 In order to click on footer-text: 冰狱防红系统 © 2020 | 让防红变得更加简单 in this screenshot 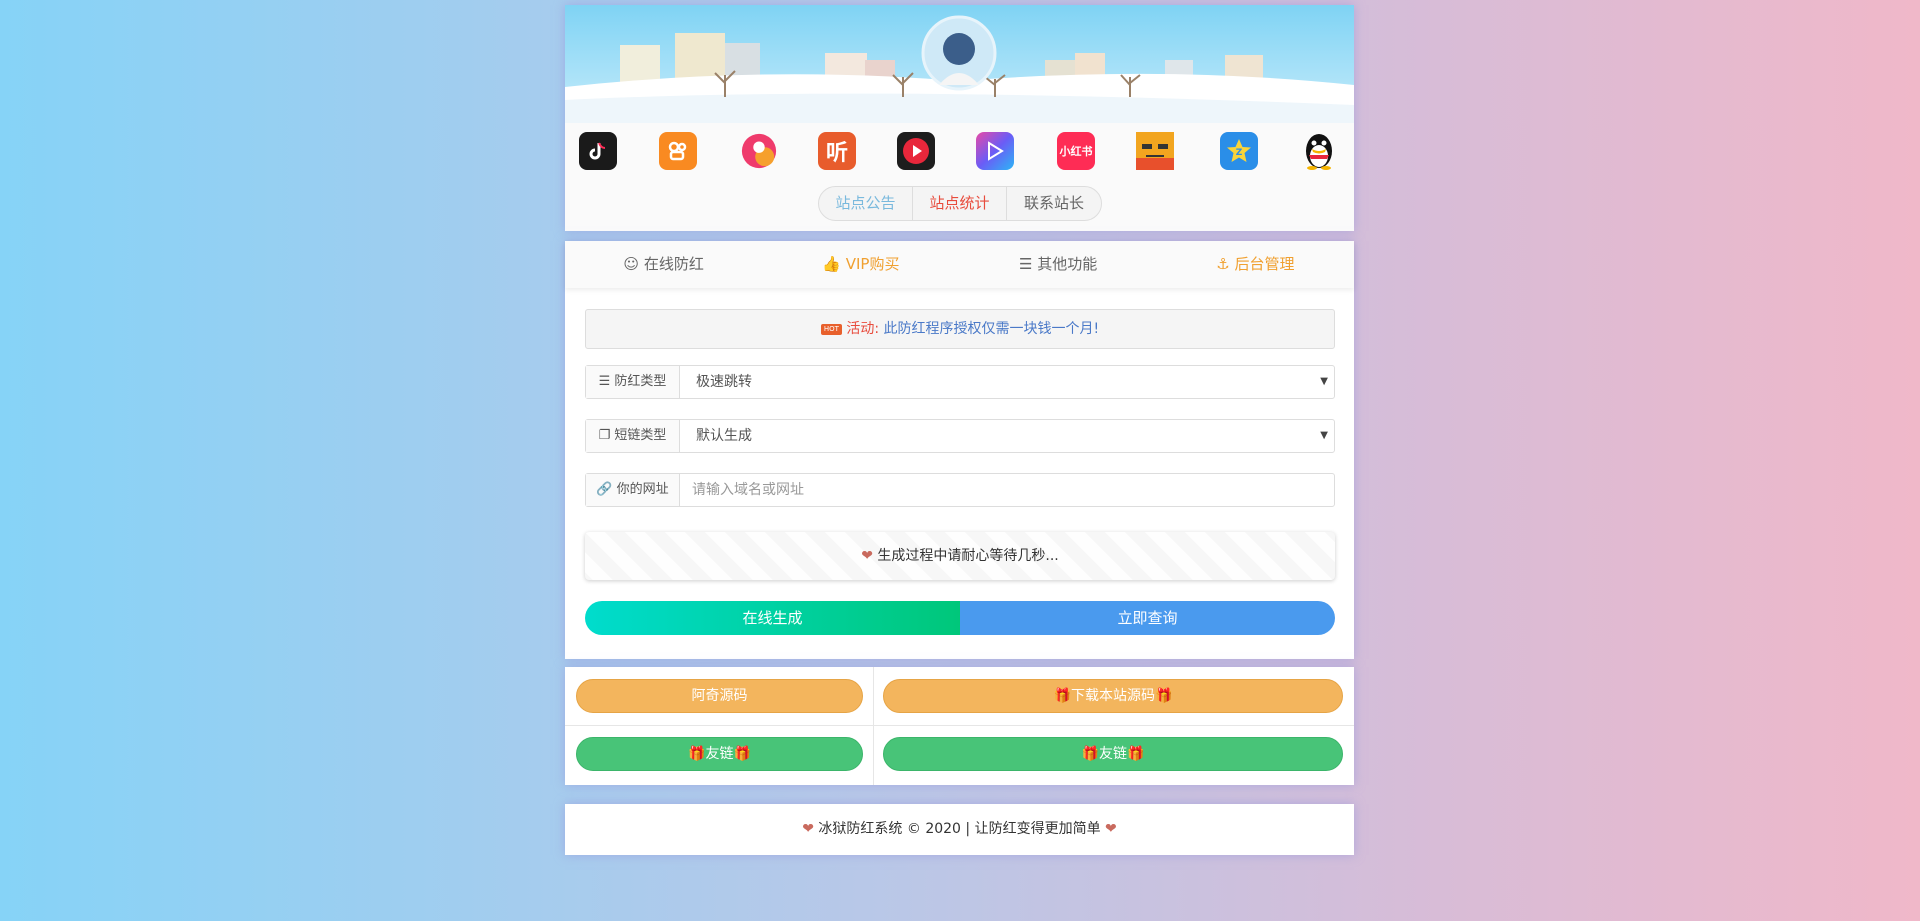, I will do `click(959, 829)`.